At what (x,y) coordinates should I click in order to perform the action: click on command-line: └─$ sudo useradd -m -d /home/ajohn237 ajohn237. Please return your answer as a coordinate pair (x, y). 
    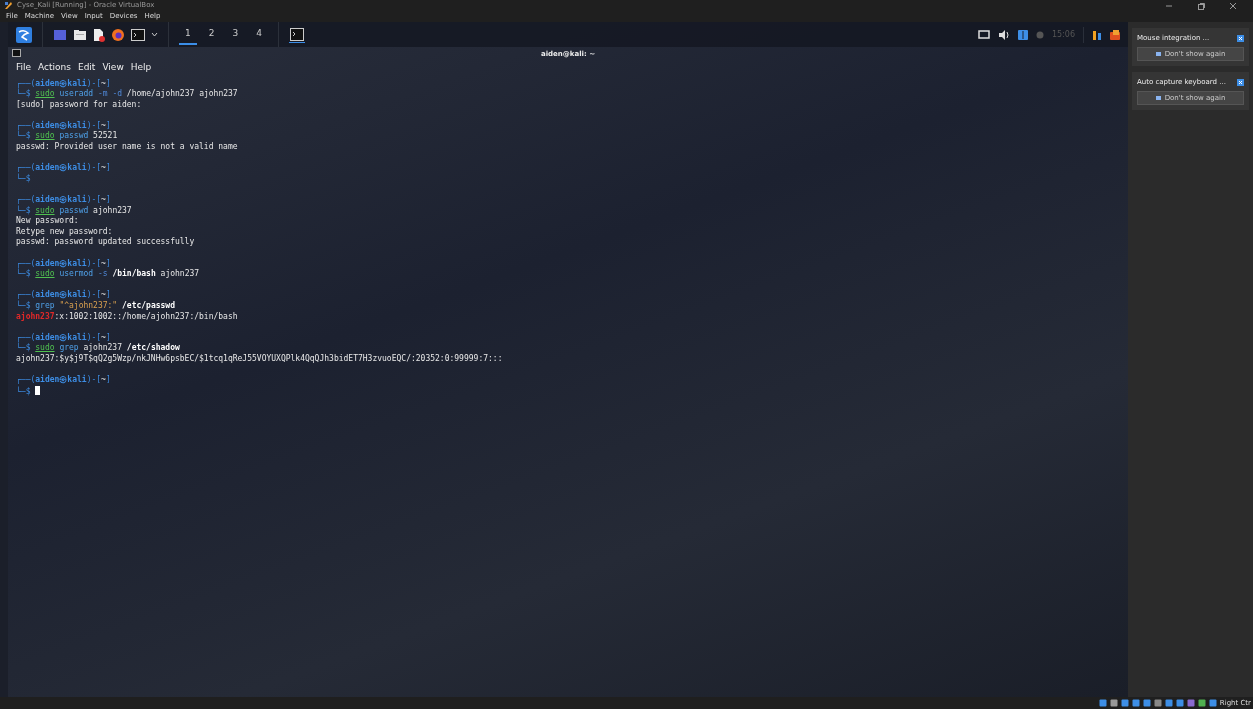
    Looking at the image, I should click on (127, 94).